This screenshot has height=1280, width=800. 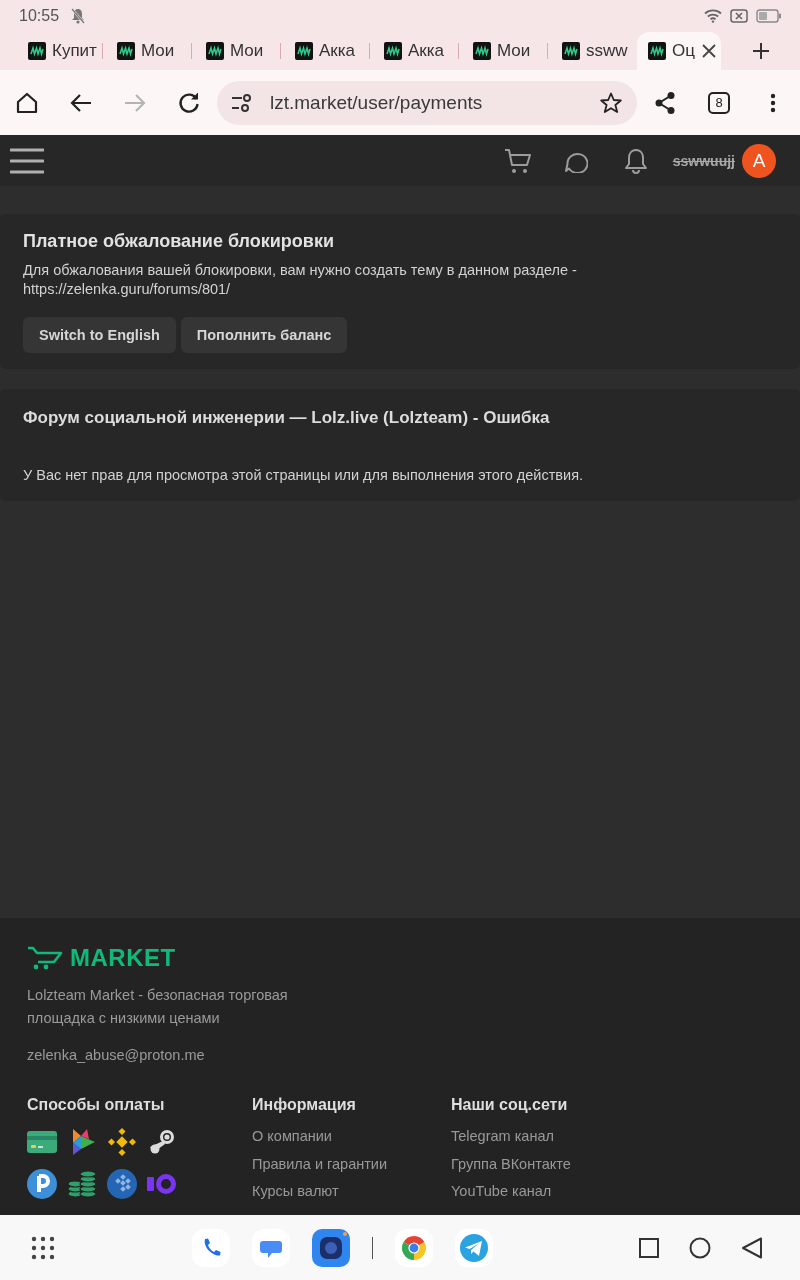 What do you see at coordinates (592, 51) in the screenshot?
I see `browser-tab: ssww` at bounding box center [592, 51].